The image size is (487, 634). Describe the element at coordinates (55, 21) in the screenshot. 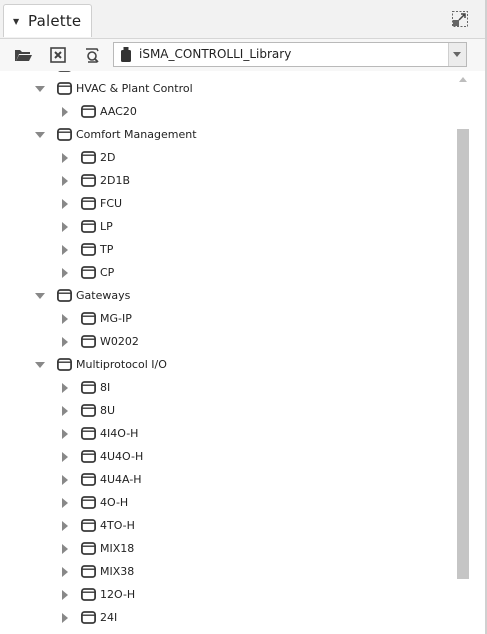

I see `tab-title: Palette` at that location.